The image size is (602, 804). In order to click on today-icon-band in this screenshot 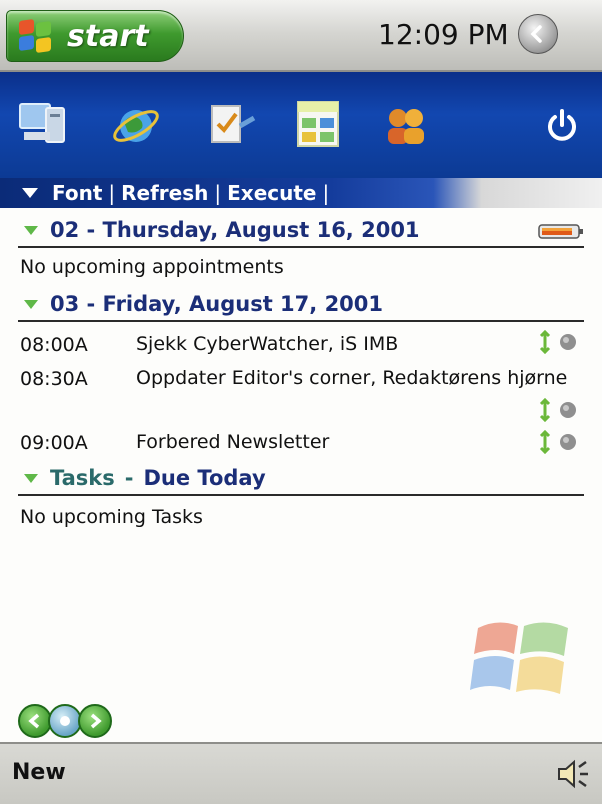, I will do `click(301, 125)`.